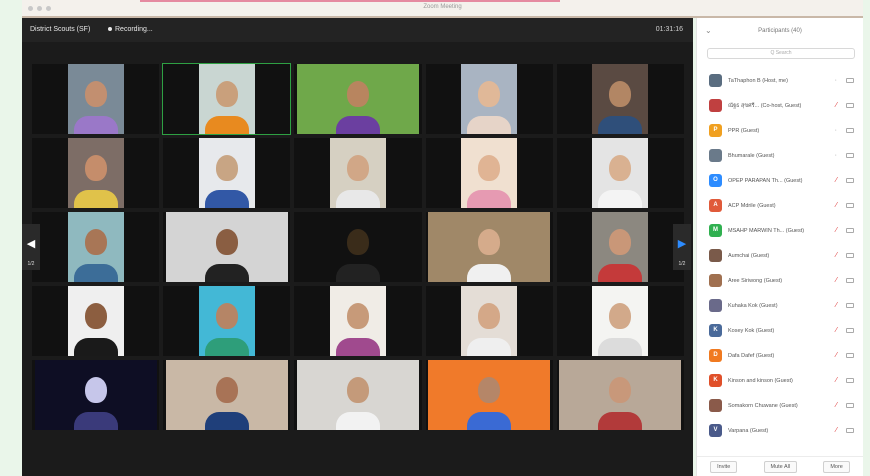 The height and width of the screenshot is (476, 870). What do you see at coordinates (780, 80) in the screenshot?
I see `participant-row: TaThaphon B (Host, me) ·` at bounding box center [780, 80].